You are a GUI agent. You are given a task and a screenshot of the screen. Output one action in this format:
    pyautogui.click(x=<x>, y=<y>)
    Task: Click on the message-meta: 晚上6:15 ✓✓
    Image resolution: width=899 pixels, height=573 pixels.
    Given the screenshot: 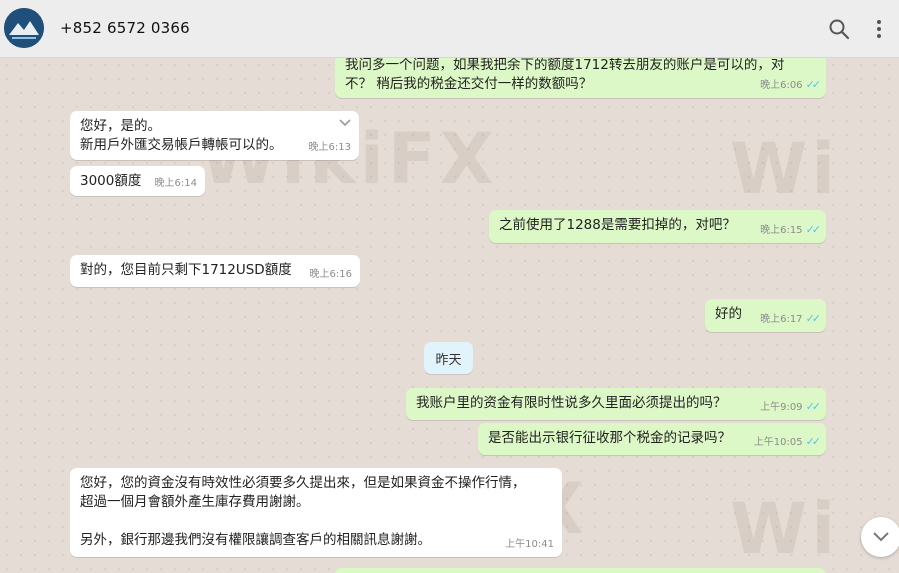 What is the action you would take?
    pyautogui.click(x=791, y=230)
    